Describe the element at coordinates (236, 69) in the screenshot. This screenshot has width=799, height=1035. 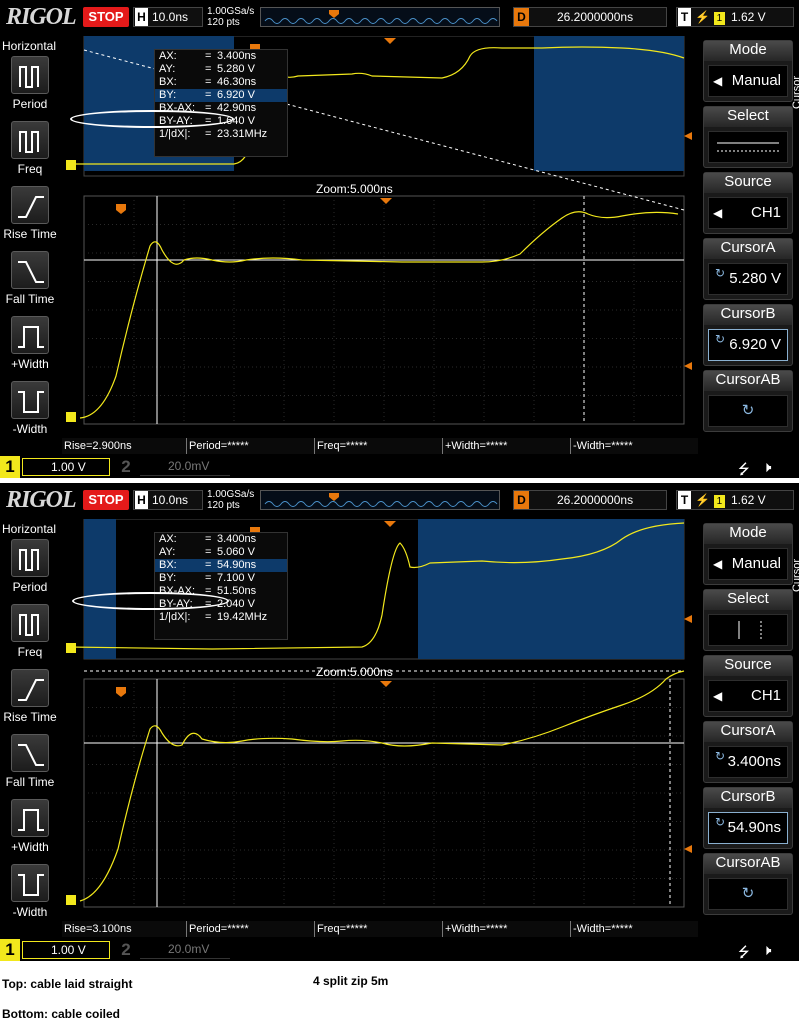
I see `readout-value: 5.280 V` at that location.